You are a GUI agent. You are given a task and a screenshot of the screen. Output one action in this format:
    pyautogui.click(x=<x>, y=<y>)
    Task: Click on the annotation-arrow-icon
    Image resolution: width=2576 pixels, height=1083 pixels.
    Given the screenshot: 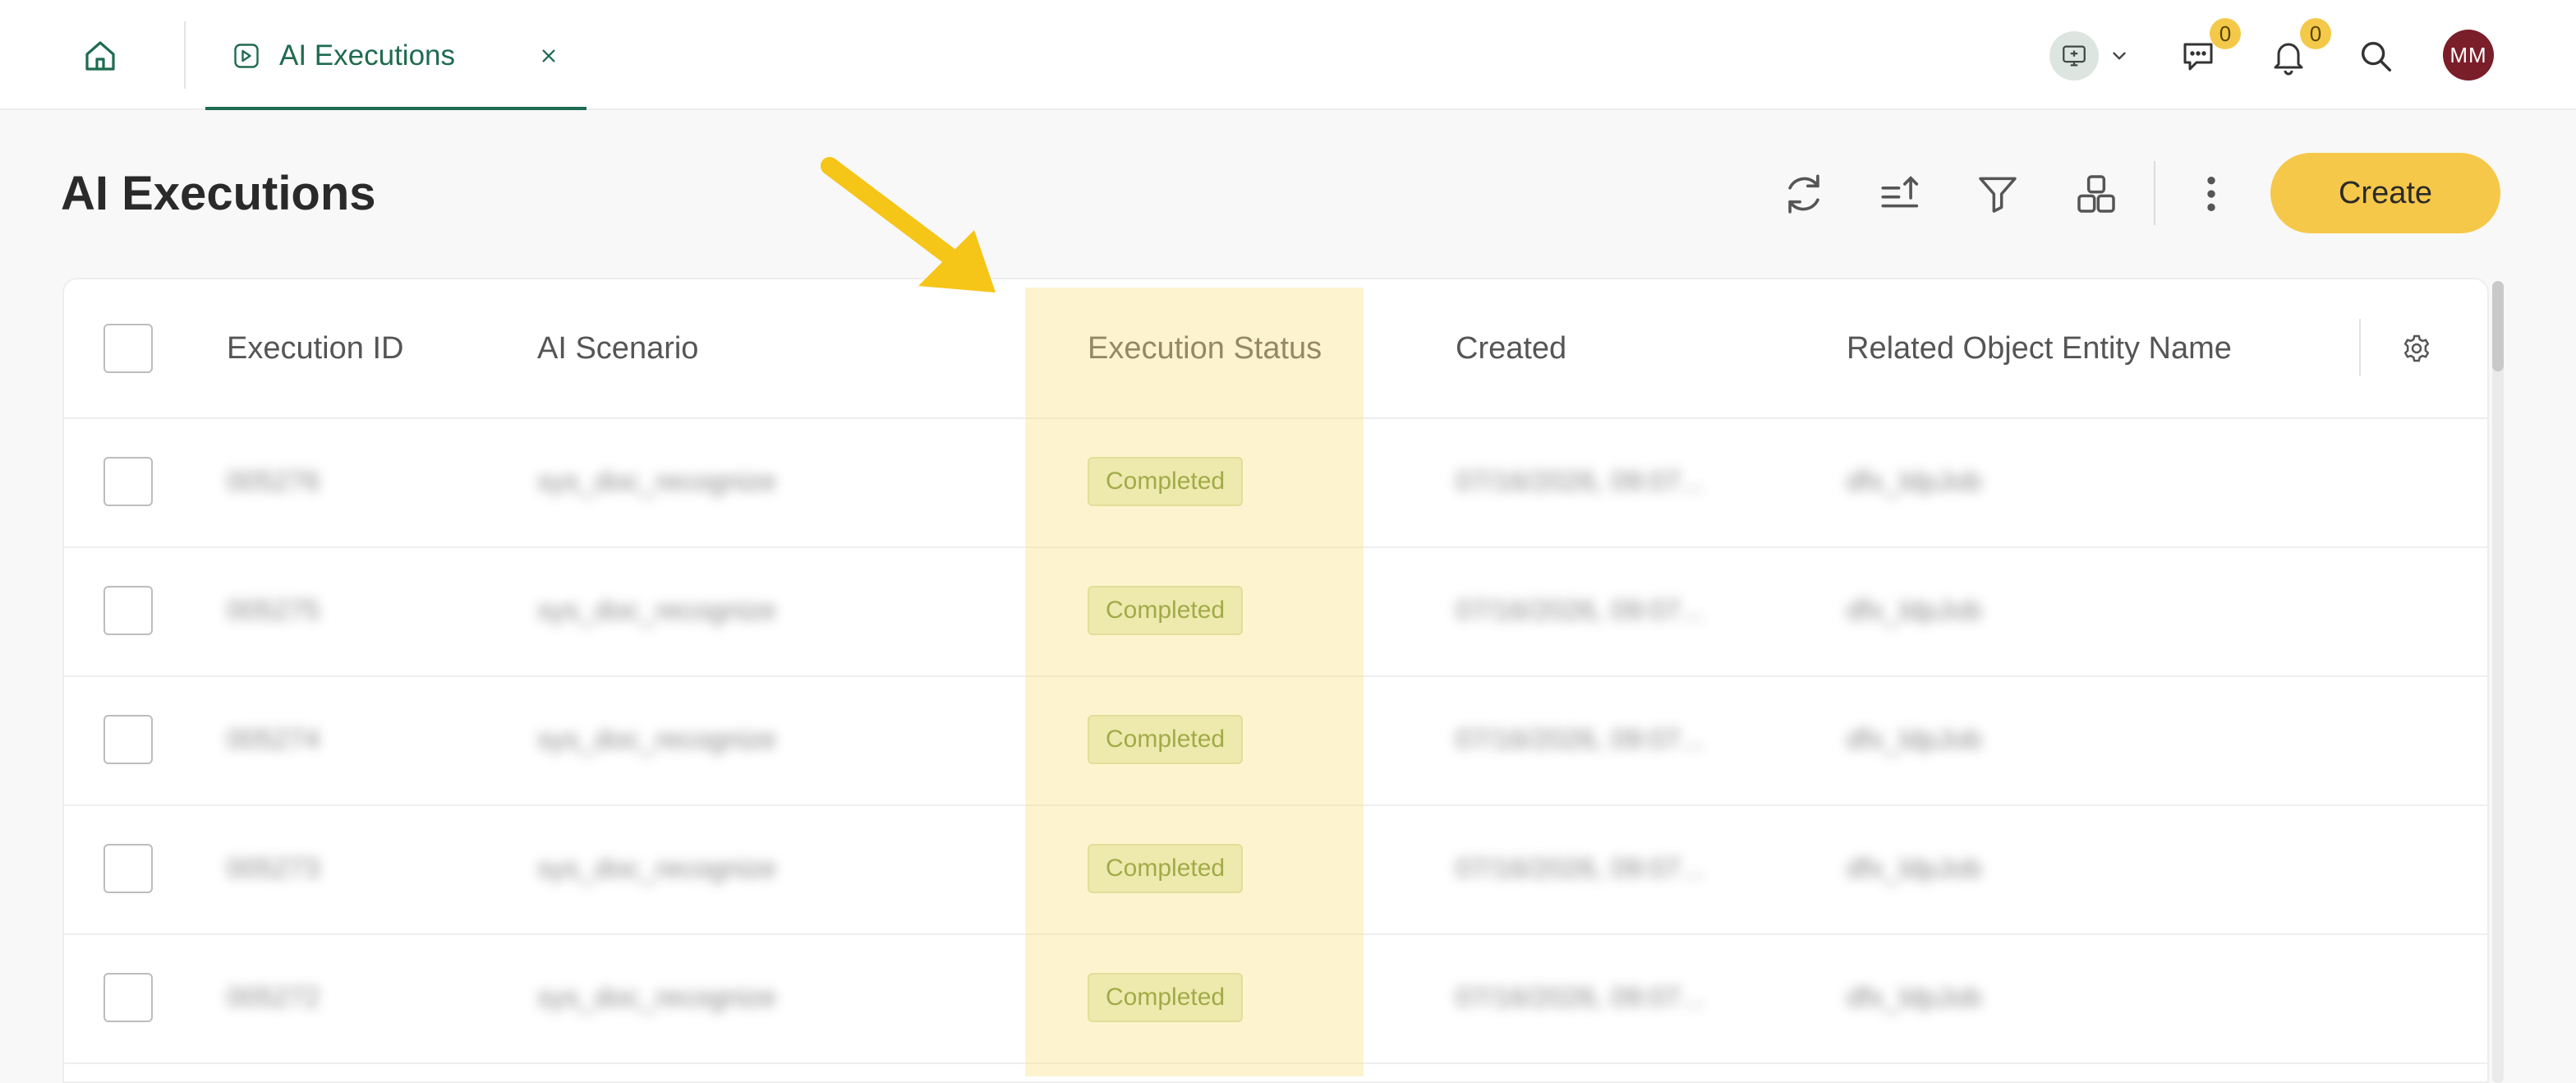 What is the action you would take?
    pyautogui.click(x=908, y=225)
    